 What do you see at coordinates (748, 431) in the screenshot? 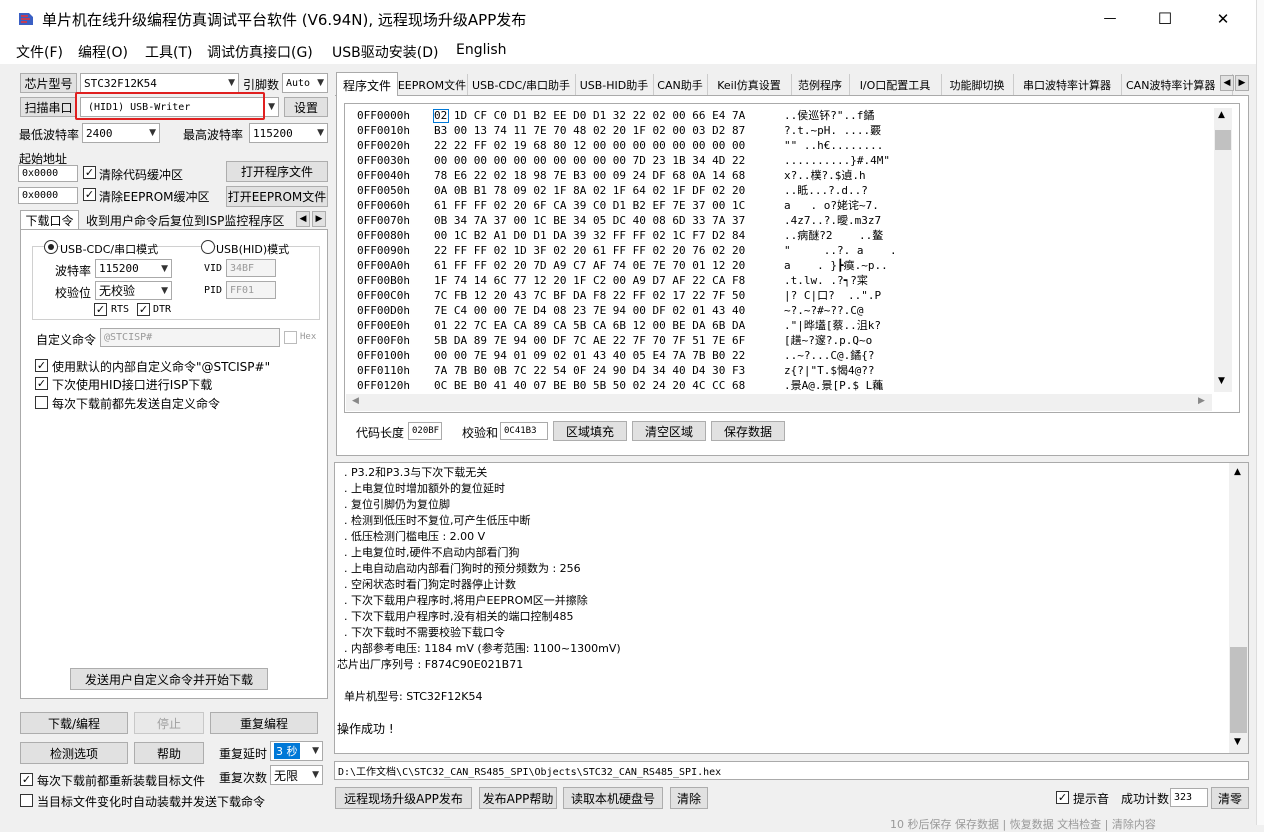
I see `save-data-button: 保存数据` at bounding box center [748, 431].